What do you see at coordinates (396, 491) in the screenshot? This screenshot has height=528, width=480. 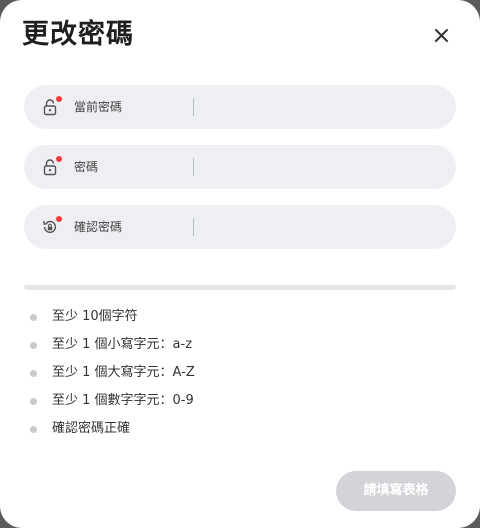 I see `submit-button: 請填寫表格` at bounding box center [396, 491].